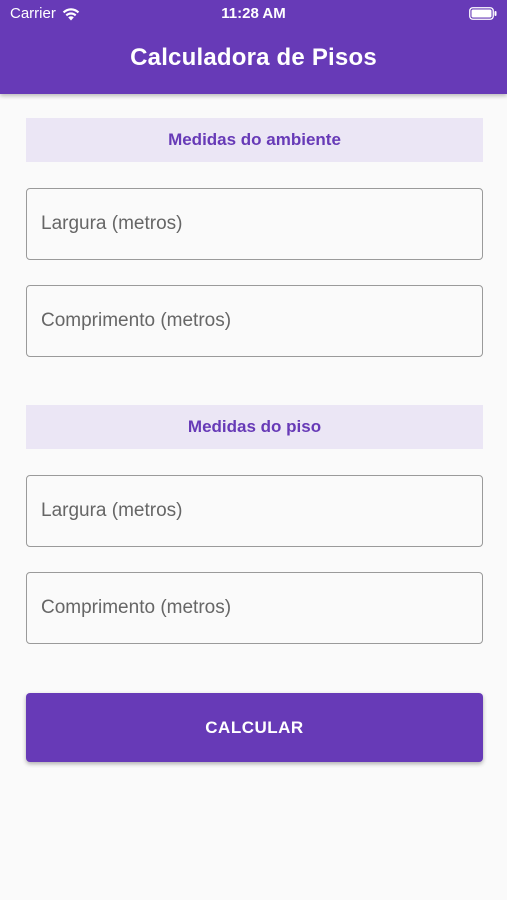 The image size is (507, 900). I want to click on tile-width-input, so click(254, 511).